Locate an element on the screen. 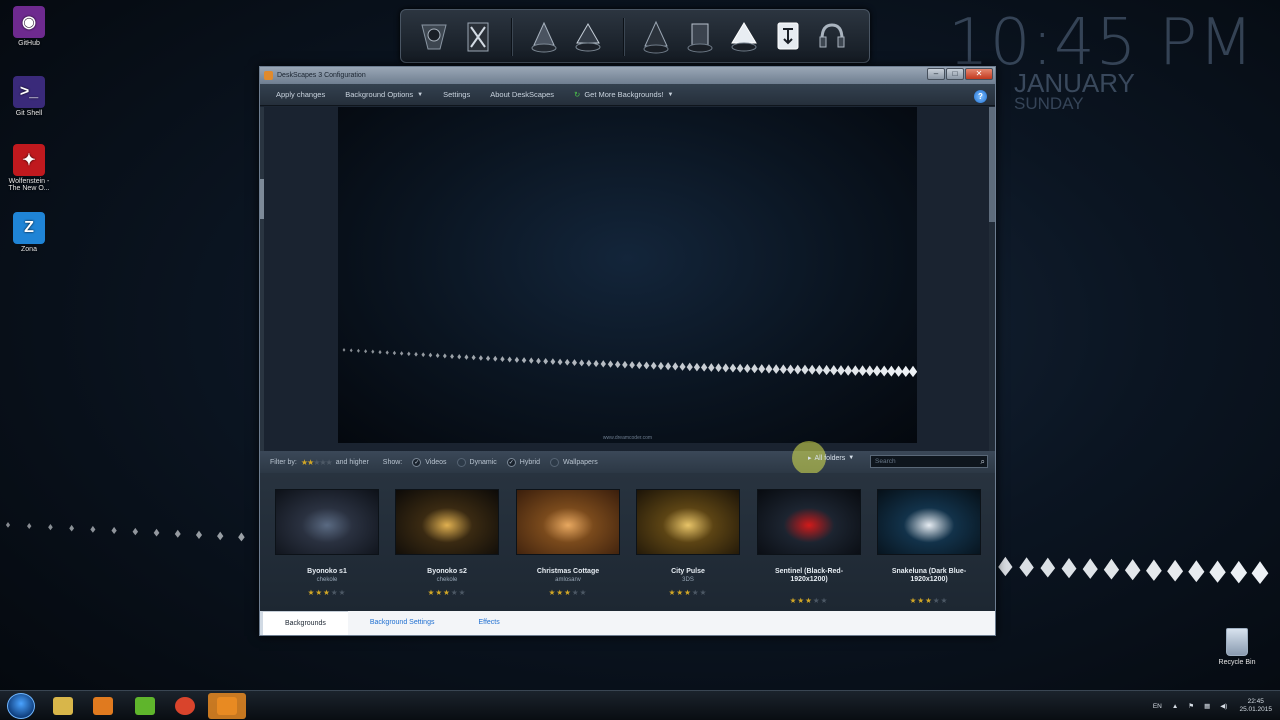  rating-filter: ★★★★★ is located at coordinates (317, 462).